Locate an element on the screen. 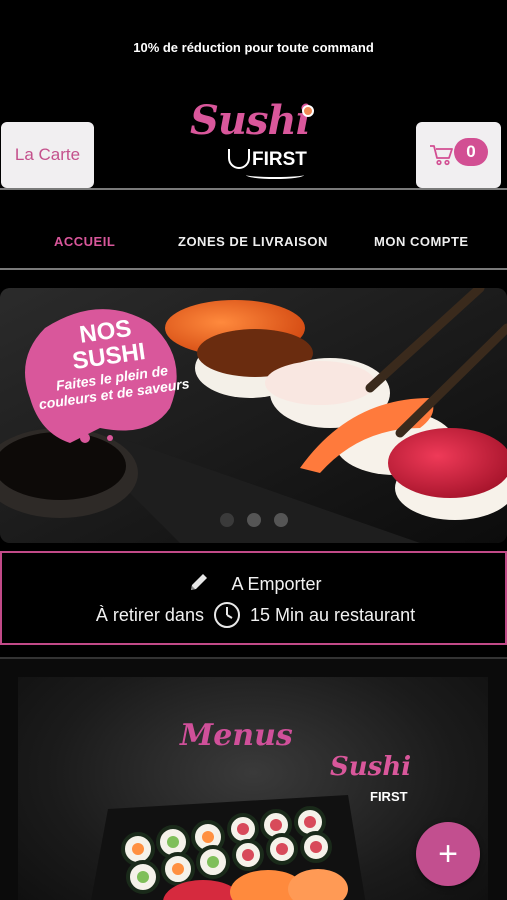 Image resolution: width=507 pixels, height=900 pixels. logo-sub-text: FIRST is located at coordinates (279, 159).